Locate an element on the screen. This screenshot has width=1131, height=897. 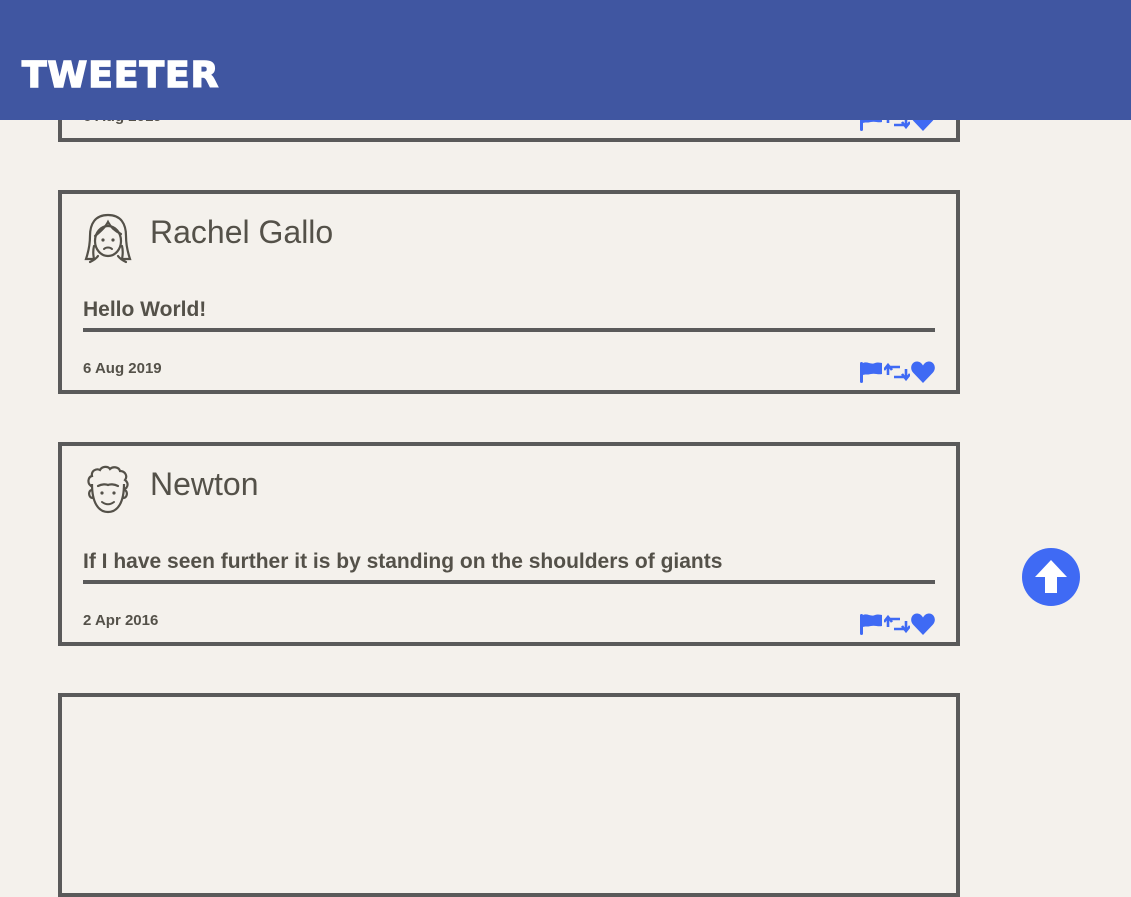
arrow-up-icon is located at coordinates (1051, 576).